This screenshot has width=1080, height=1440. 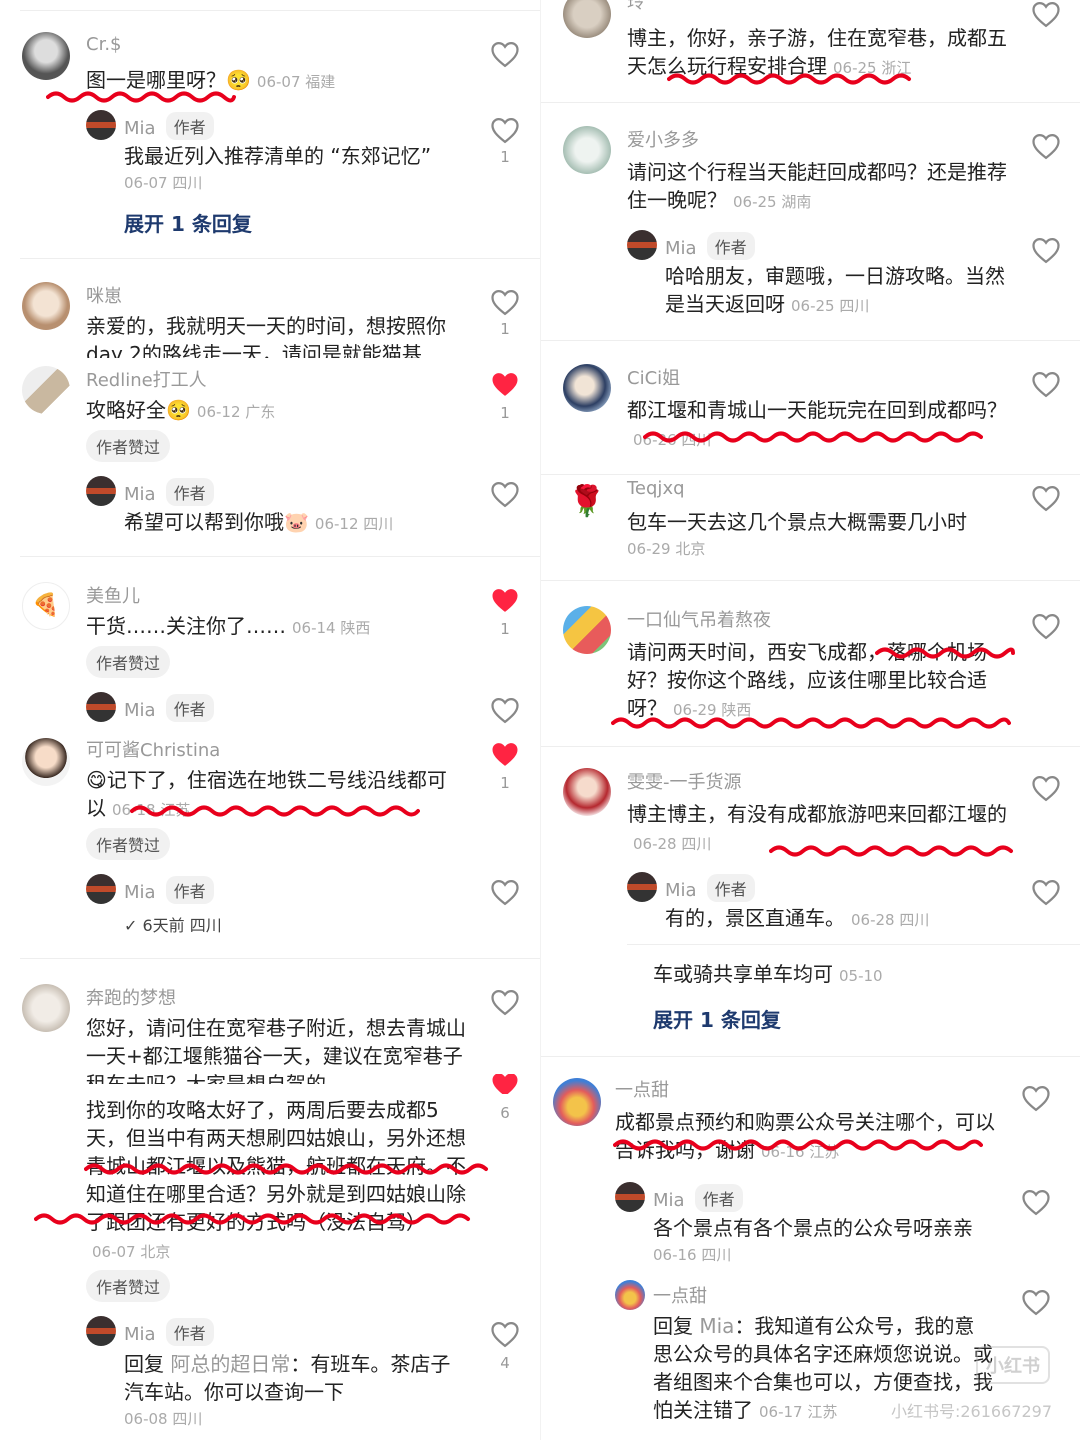 I want to click on reply-text: 哈哈朋友，审题哦，一日游攻略。当然是当天返回呀 06-25 四川, so click(x=835, y=290).